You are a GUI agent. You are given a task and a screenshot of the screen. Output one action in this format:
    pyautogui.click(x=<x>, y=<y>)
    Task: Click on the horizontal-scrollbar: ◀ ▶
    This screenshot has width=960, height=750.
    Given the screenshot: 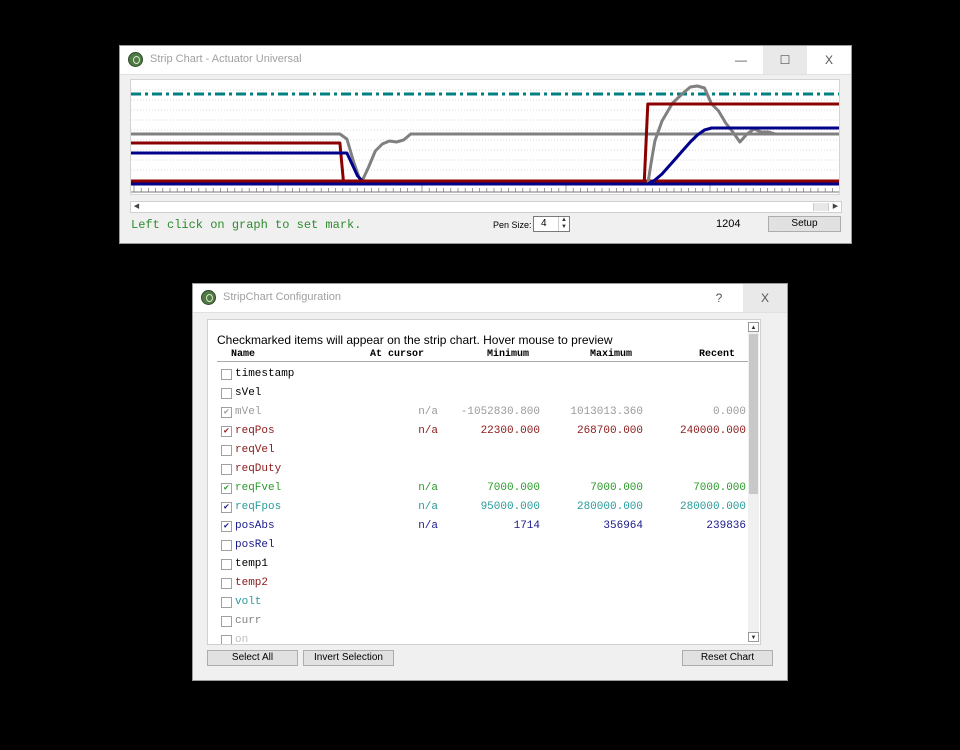 What is the action you would take?
    pyautogui.click(x=486, y=207)
    